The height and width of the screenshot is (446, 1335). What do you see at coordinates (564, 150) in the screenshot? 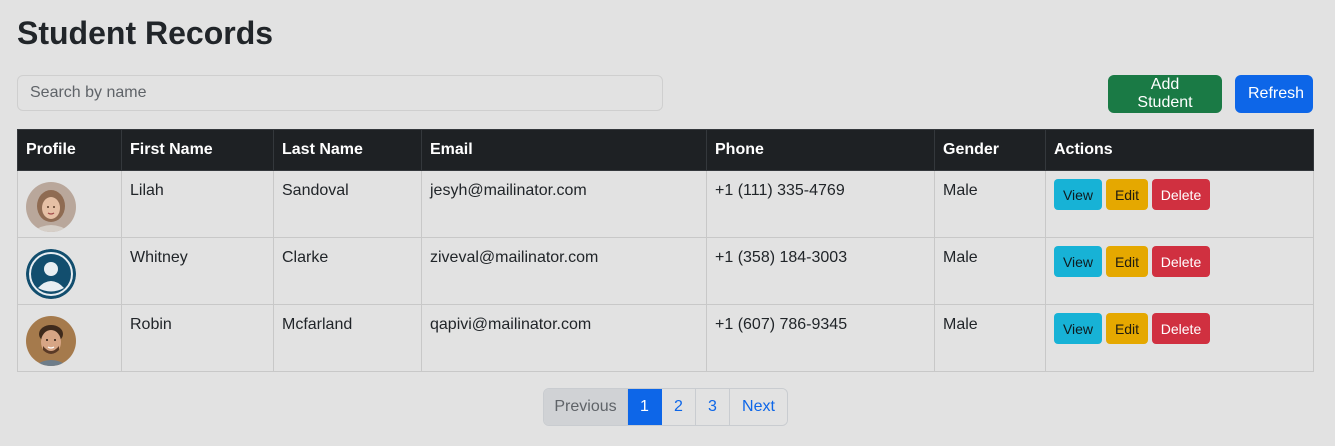
I see `column-header-email: Email` at bounding box center [564, 150].